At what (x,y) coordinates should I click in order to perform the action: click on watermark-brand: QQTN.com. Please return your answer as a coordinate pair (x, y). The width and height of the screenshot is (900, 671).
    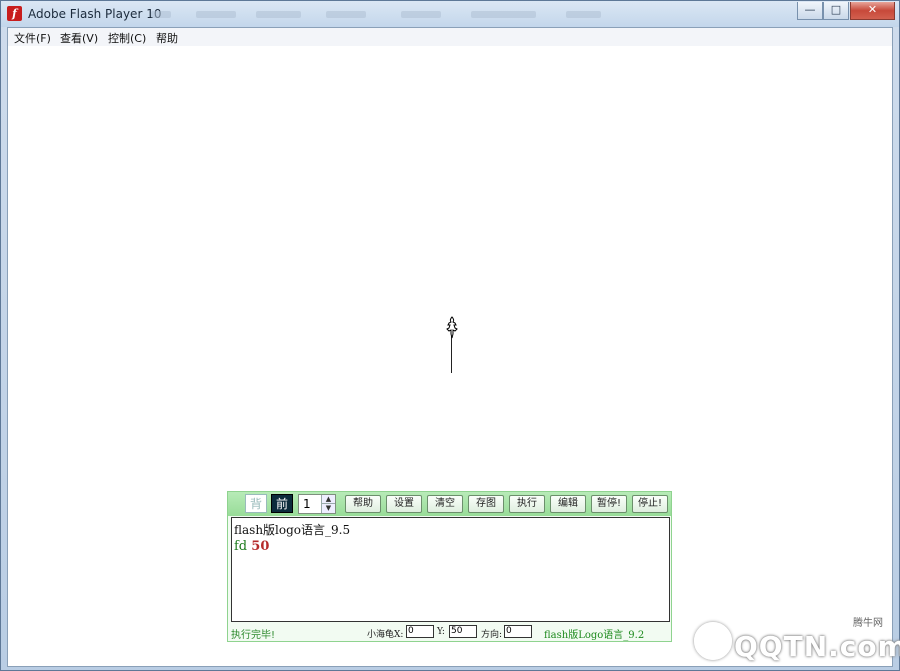
    Looking at the image, I should click on (817, 646).